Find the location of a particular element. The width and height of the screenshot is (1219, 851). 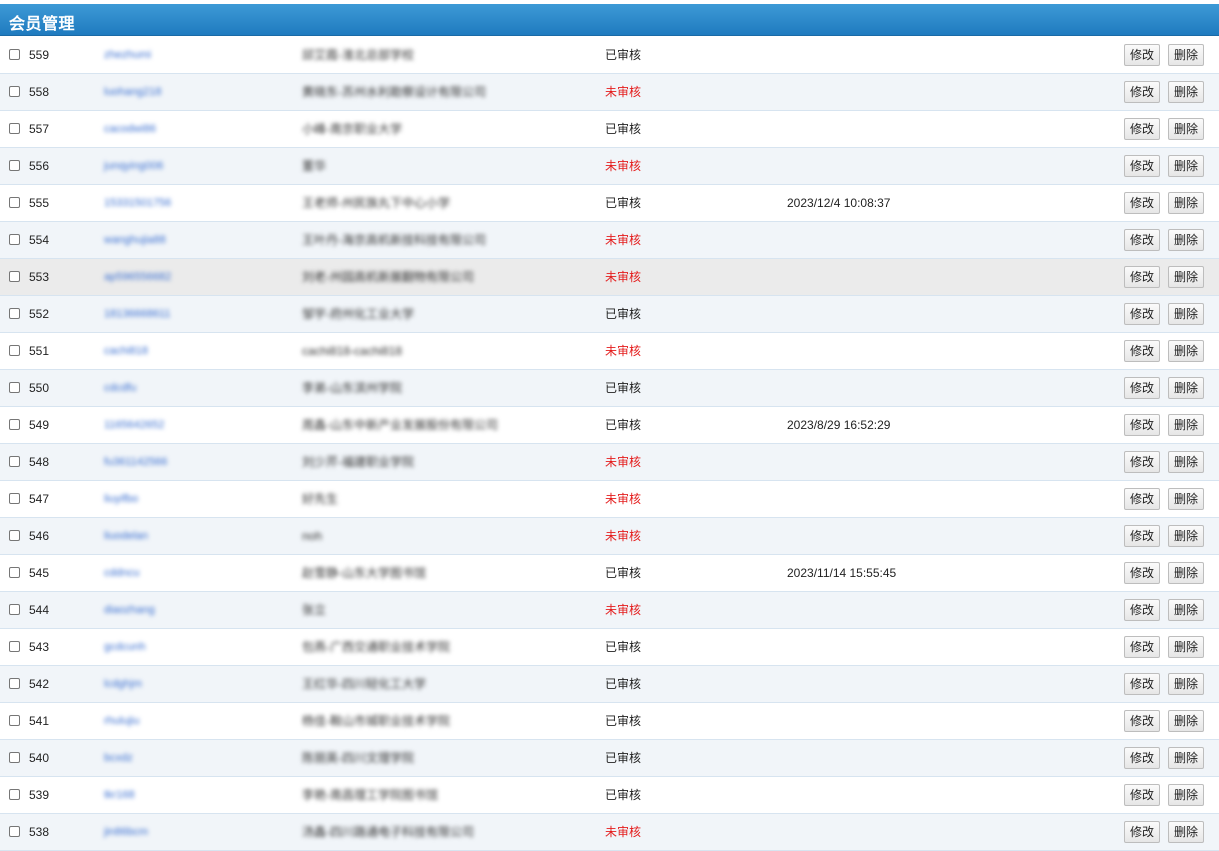

member-username-link: fu361142566 is located at coordinates (135, 462).